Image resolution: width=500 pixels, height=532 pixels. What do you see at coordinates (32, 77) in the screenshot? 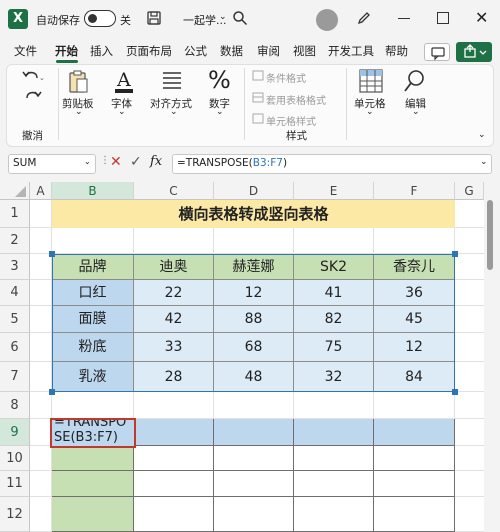
I see `undo-icon: ⌄` at bounding box center [32, 77].